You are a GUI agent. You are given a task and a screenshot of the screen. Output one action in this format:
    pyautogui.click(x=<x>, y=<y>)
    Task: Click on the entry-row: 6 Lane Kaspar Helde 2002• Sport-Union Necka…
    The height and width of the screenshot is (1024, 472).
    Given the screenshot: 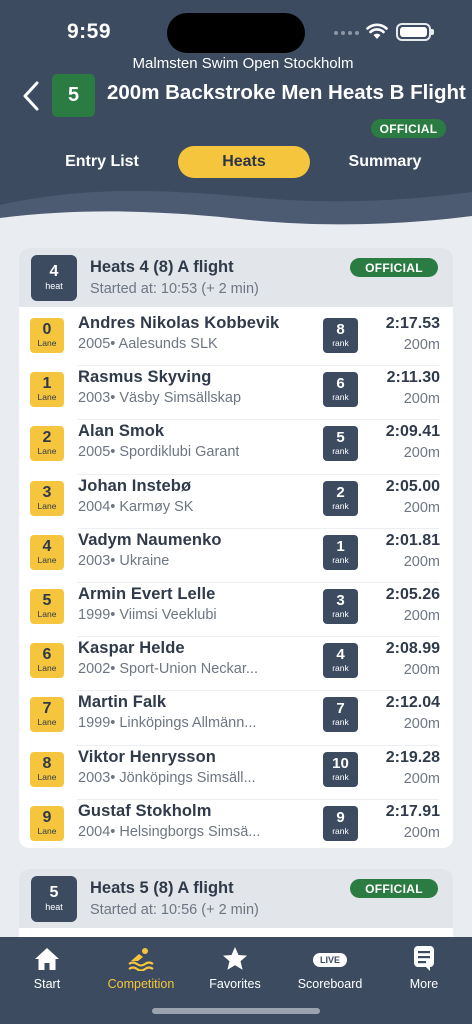 What is the action you would take?
    pyautogui.click(x=236, y=664)
    